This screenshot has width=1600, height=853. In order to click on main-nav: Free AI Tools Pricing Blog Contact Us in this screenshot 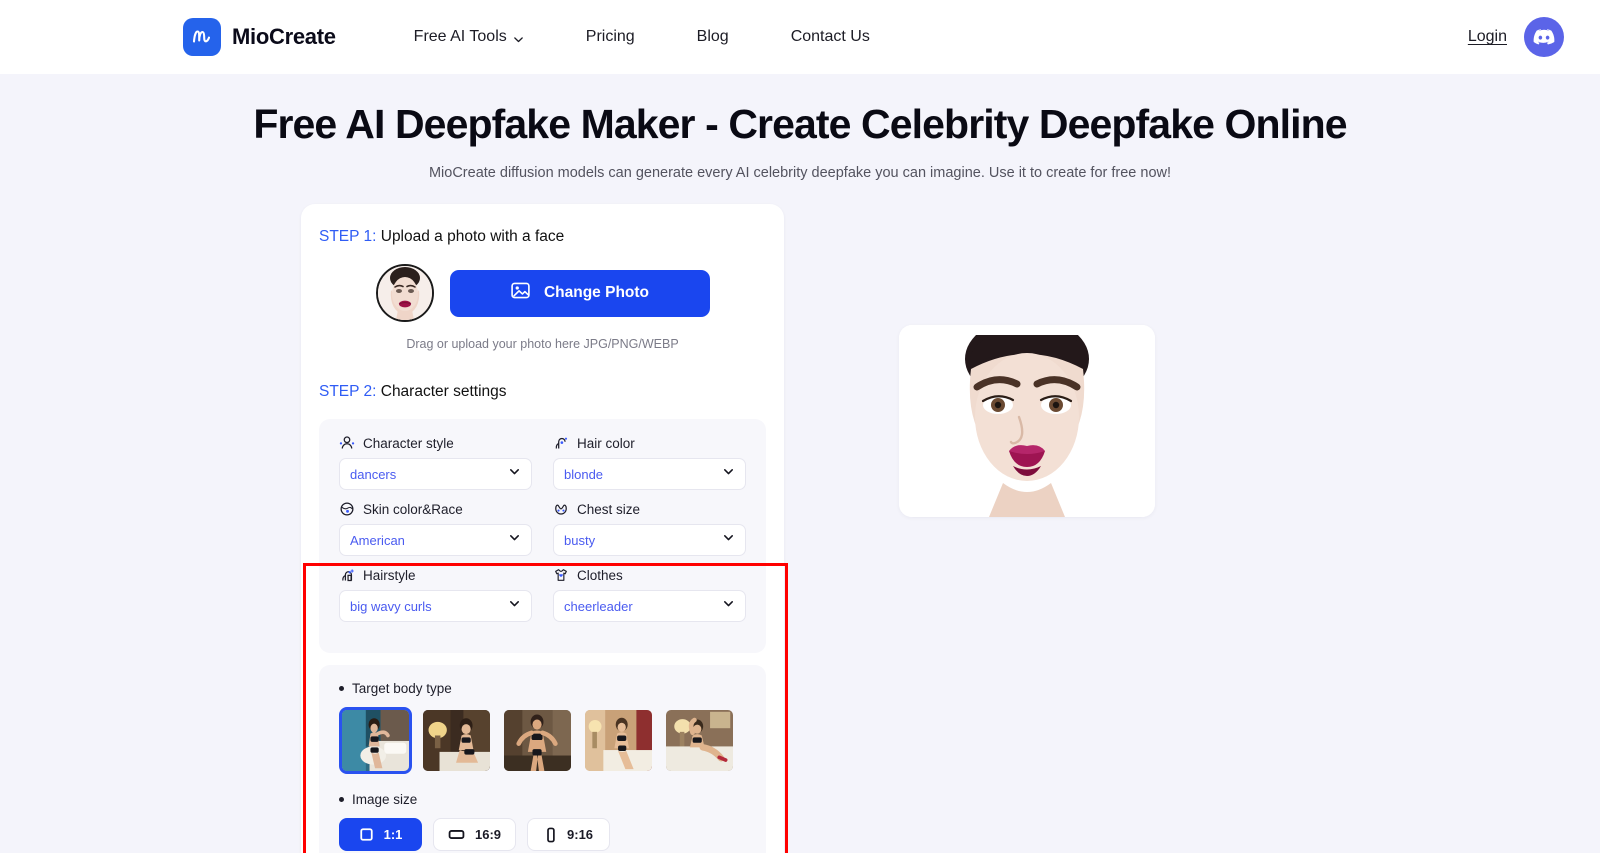, I will do `click(642, 37)`.